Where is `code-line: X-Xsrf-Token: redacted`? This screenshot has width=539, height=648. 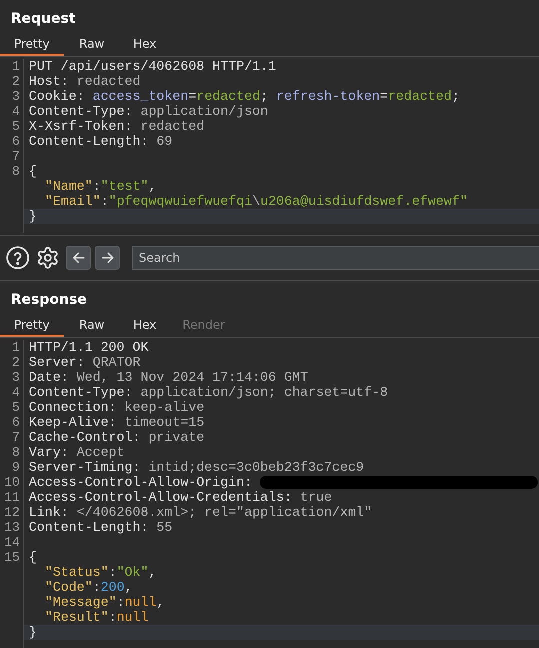 code-line: X-Xsrf-Token: redacted is located at coordinates (117, 126).